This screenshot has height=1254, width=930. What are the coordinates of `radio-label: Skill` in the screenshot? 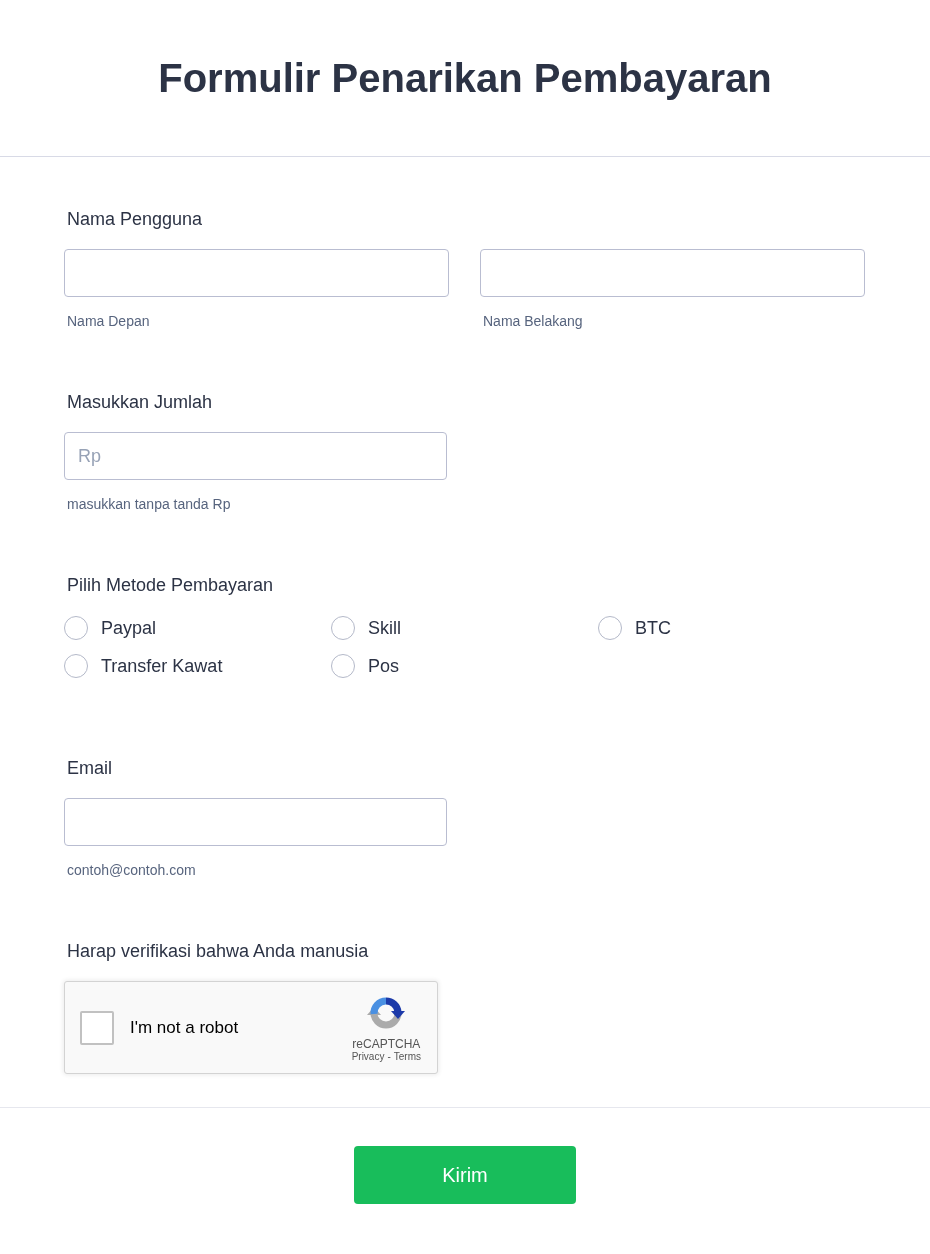 It's located at (384, 628).